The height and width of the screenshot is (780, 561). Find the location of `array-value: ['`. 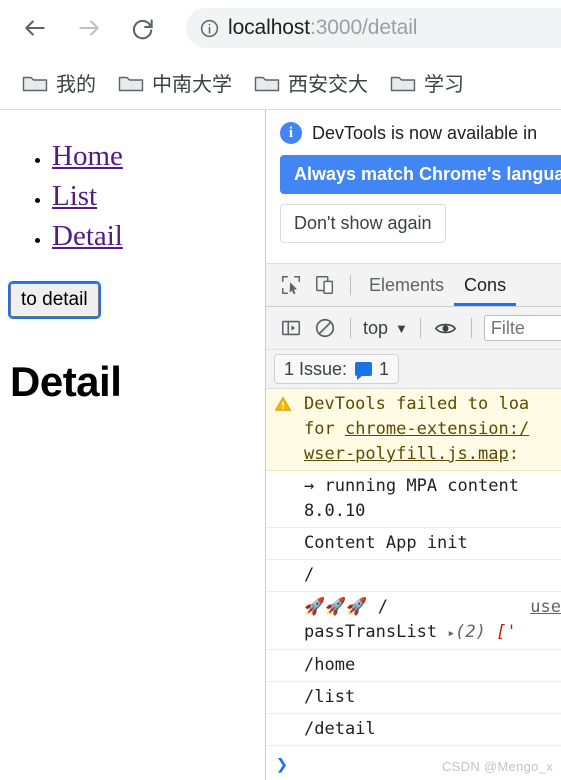

array-value: [' is located at coordinates (506, 632).